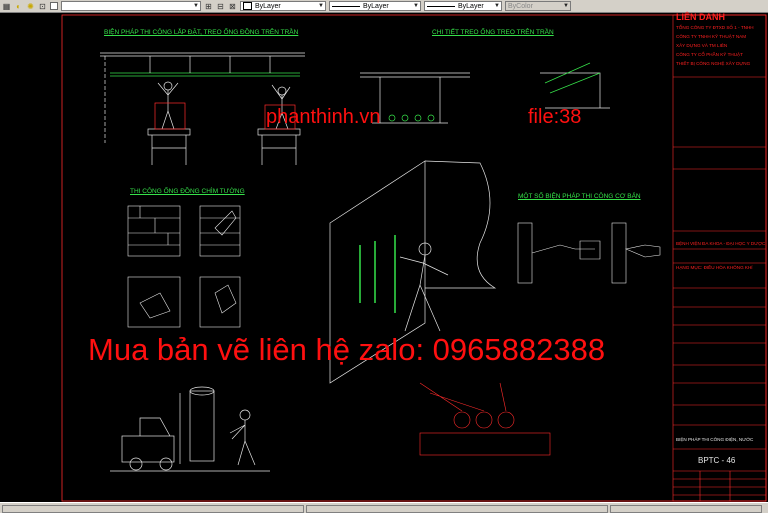 The width and height of the screenshot is (768, 513). I want to click on status-bar, so click(384, 507).